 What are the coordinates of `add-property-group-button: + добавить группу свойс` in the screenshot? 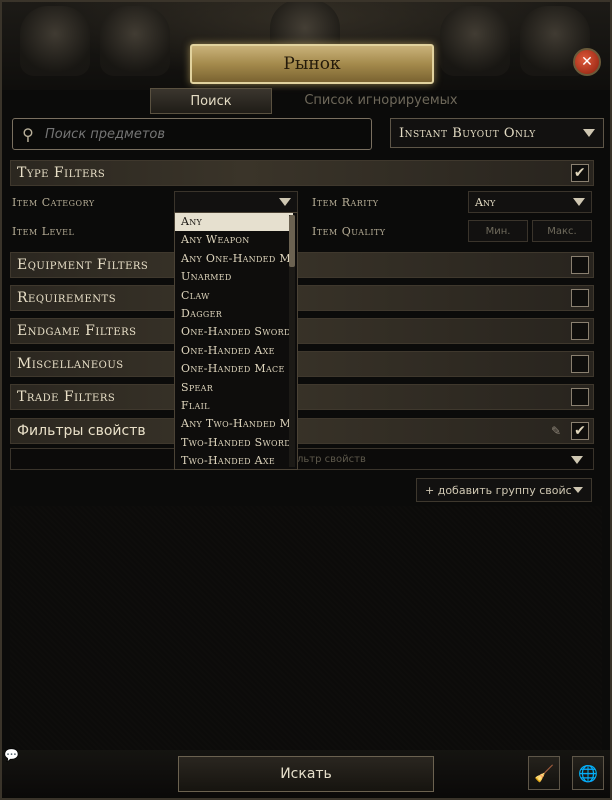 It's located at (504, 490).